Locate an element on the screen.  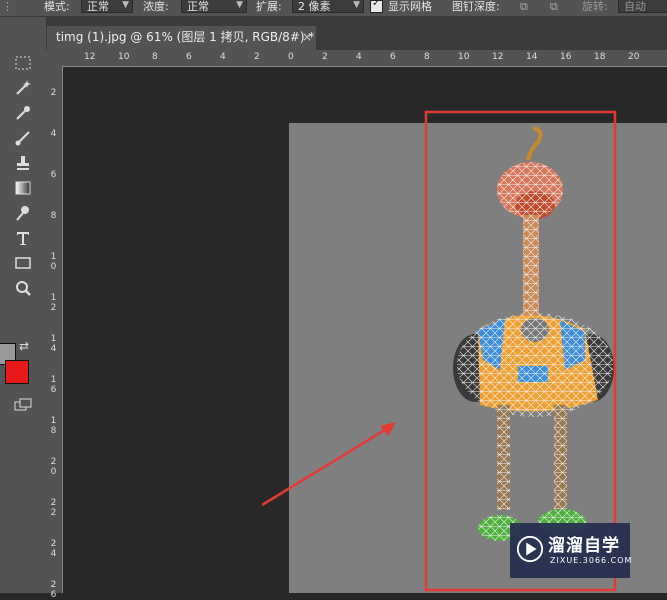
ruler-h-label: 20 is located at coordinates (634, 57).